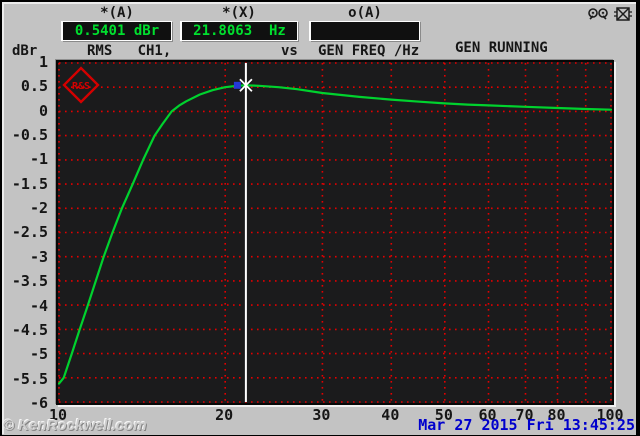 The image size is (640, 436). I want to click on y-axis-tick-label: -6, so click(38, 402).